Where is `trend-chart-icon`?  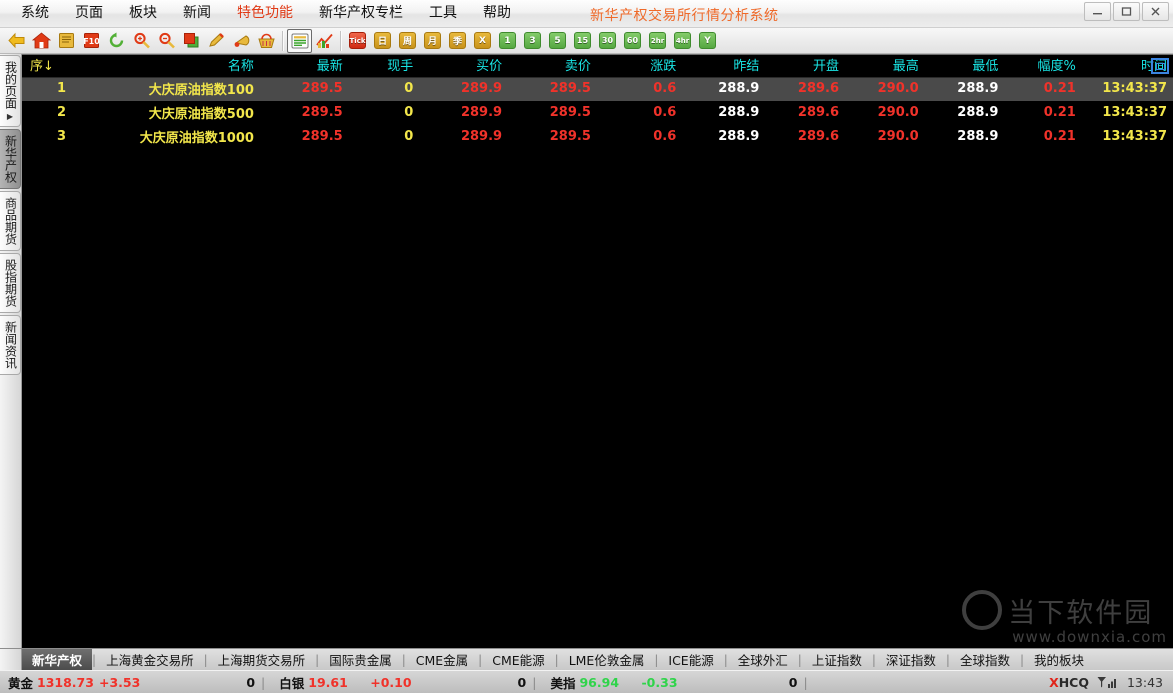 trend-chart-icon is located at coordinates (324, 41).